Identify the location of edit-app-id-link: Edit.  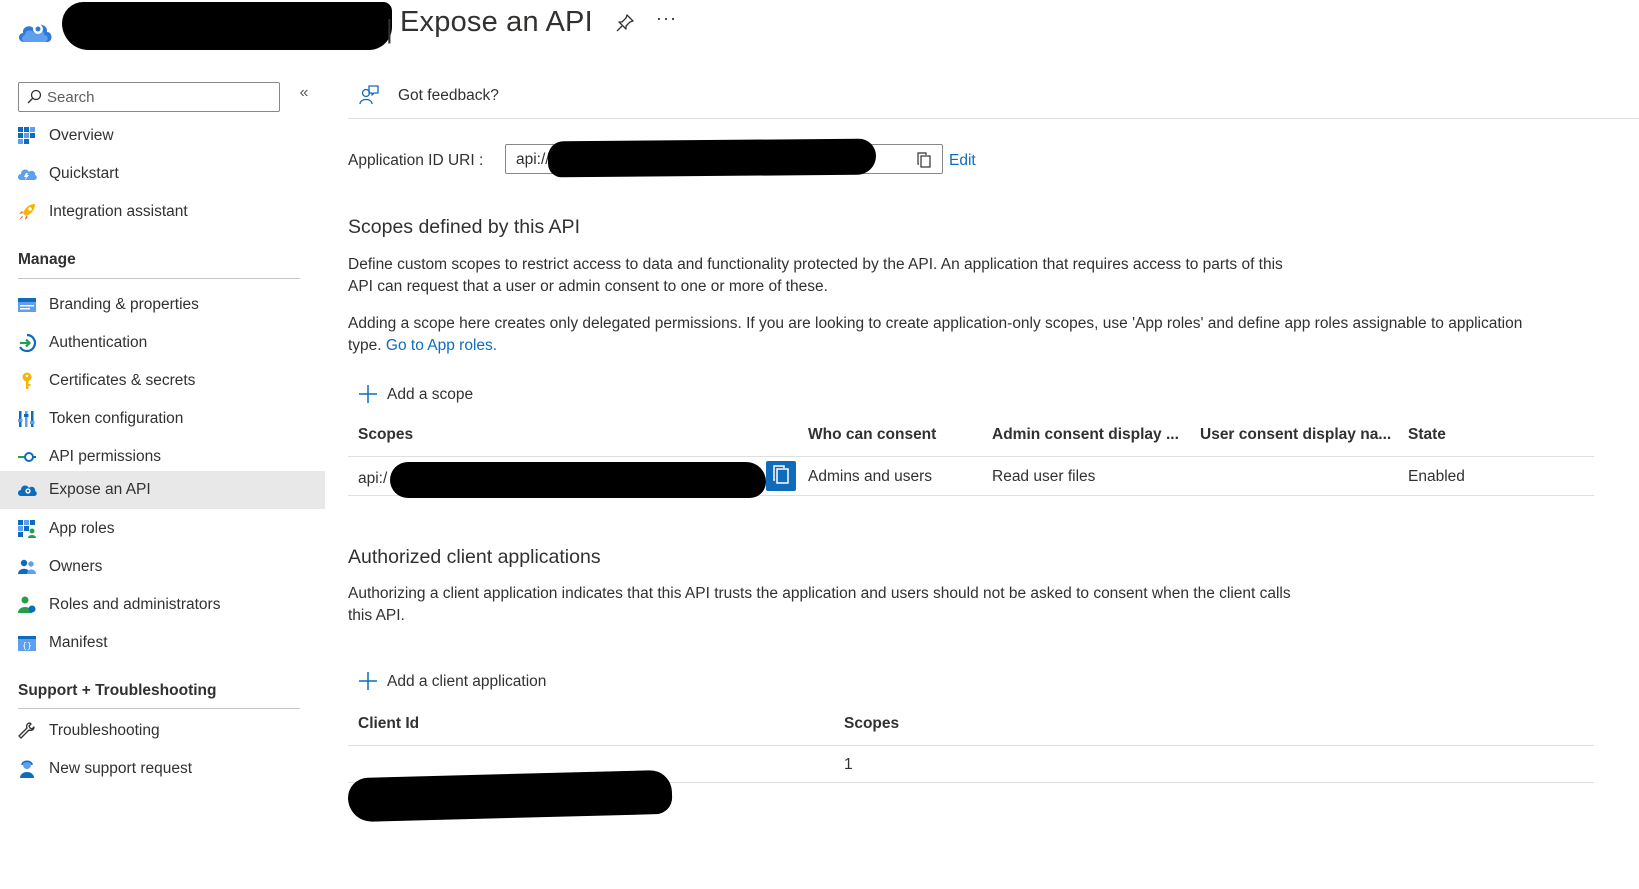
(962, 161).